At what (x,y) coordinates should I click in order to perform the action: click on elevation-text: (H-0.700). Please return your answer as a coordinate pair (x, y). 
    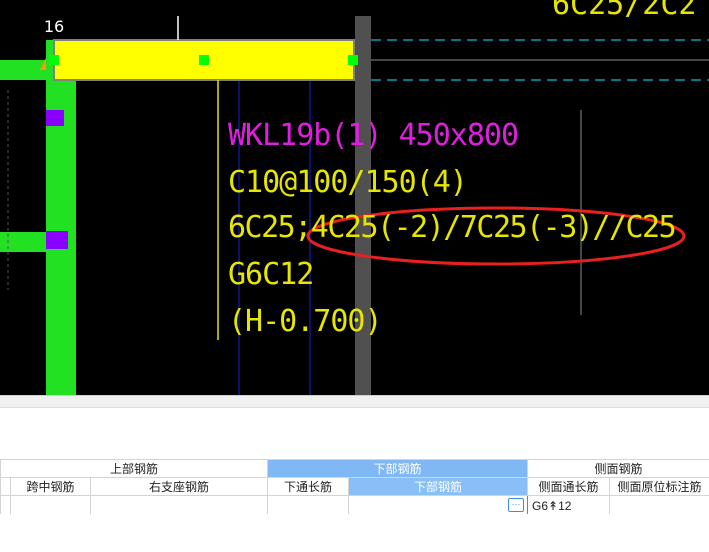
    Looking at the image, I should click on (305, 321).